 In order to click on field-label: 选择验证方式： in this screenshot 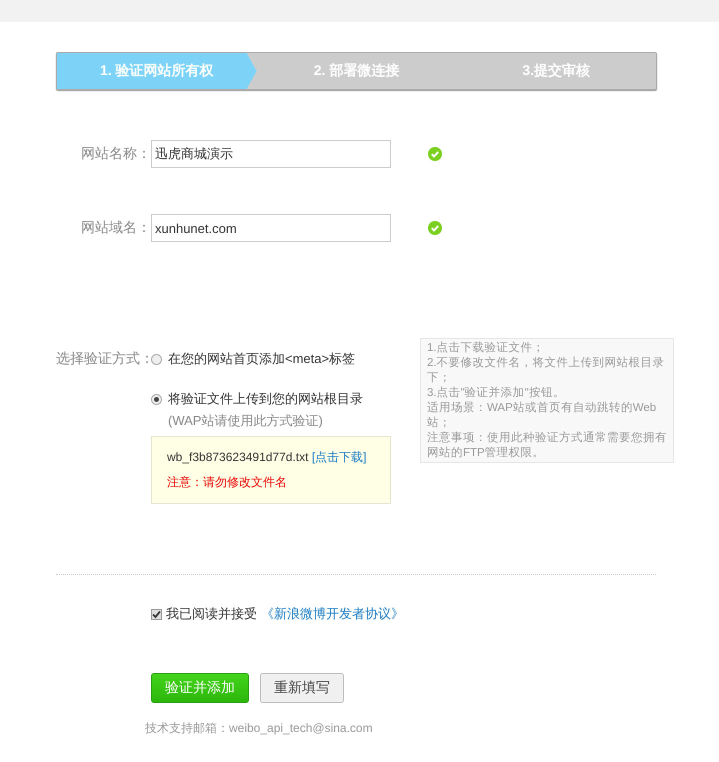, I will do `click(103, 359)`.